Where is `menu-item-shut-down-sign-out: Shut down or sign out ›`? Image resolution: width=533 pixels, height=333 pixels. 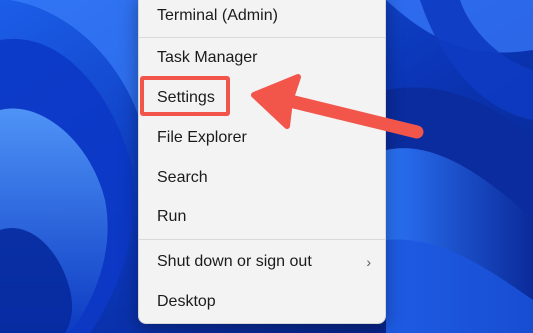
menu-item-shut-down-sign-out: Shut down or sign out › is located at coordinates (262, 262).